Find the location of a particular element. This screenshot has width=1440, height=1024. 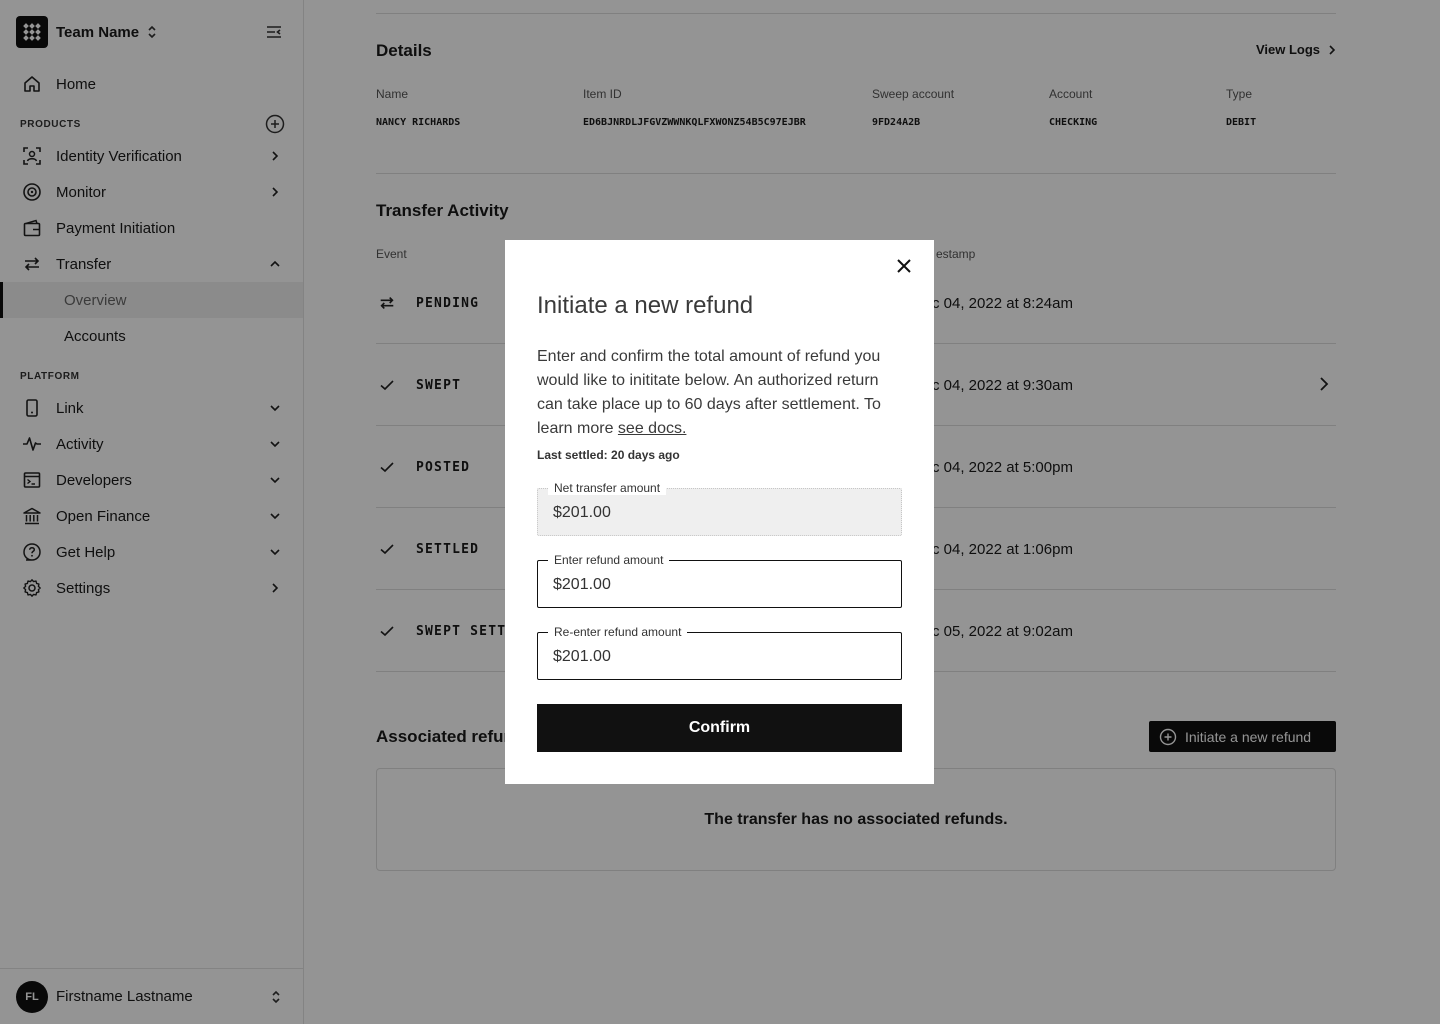

see-docs-link: see docs. is located at coordinates (652, 428).